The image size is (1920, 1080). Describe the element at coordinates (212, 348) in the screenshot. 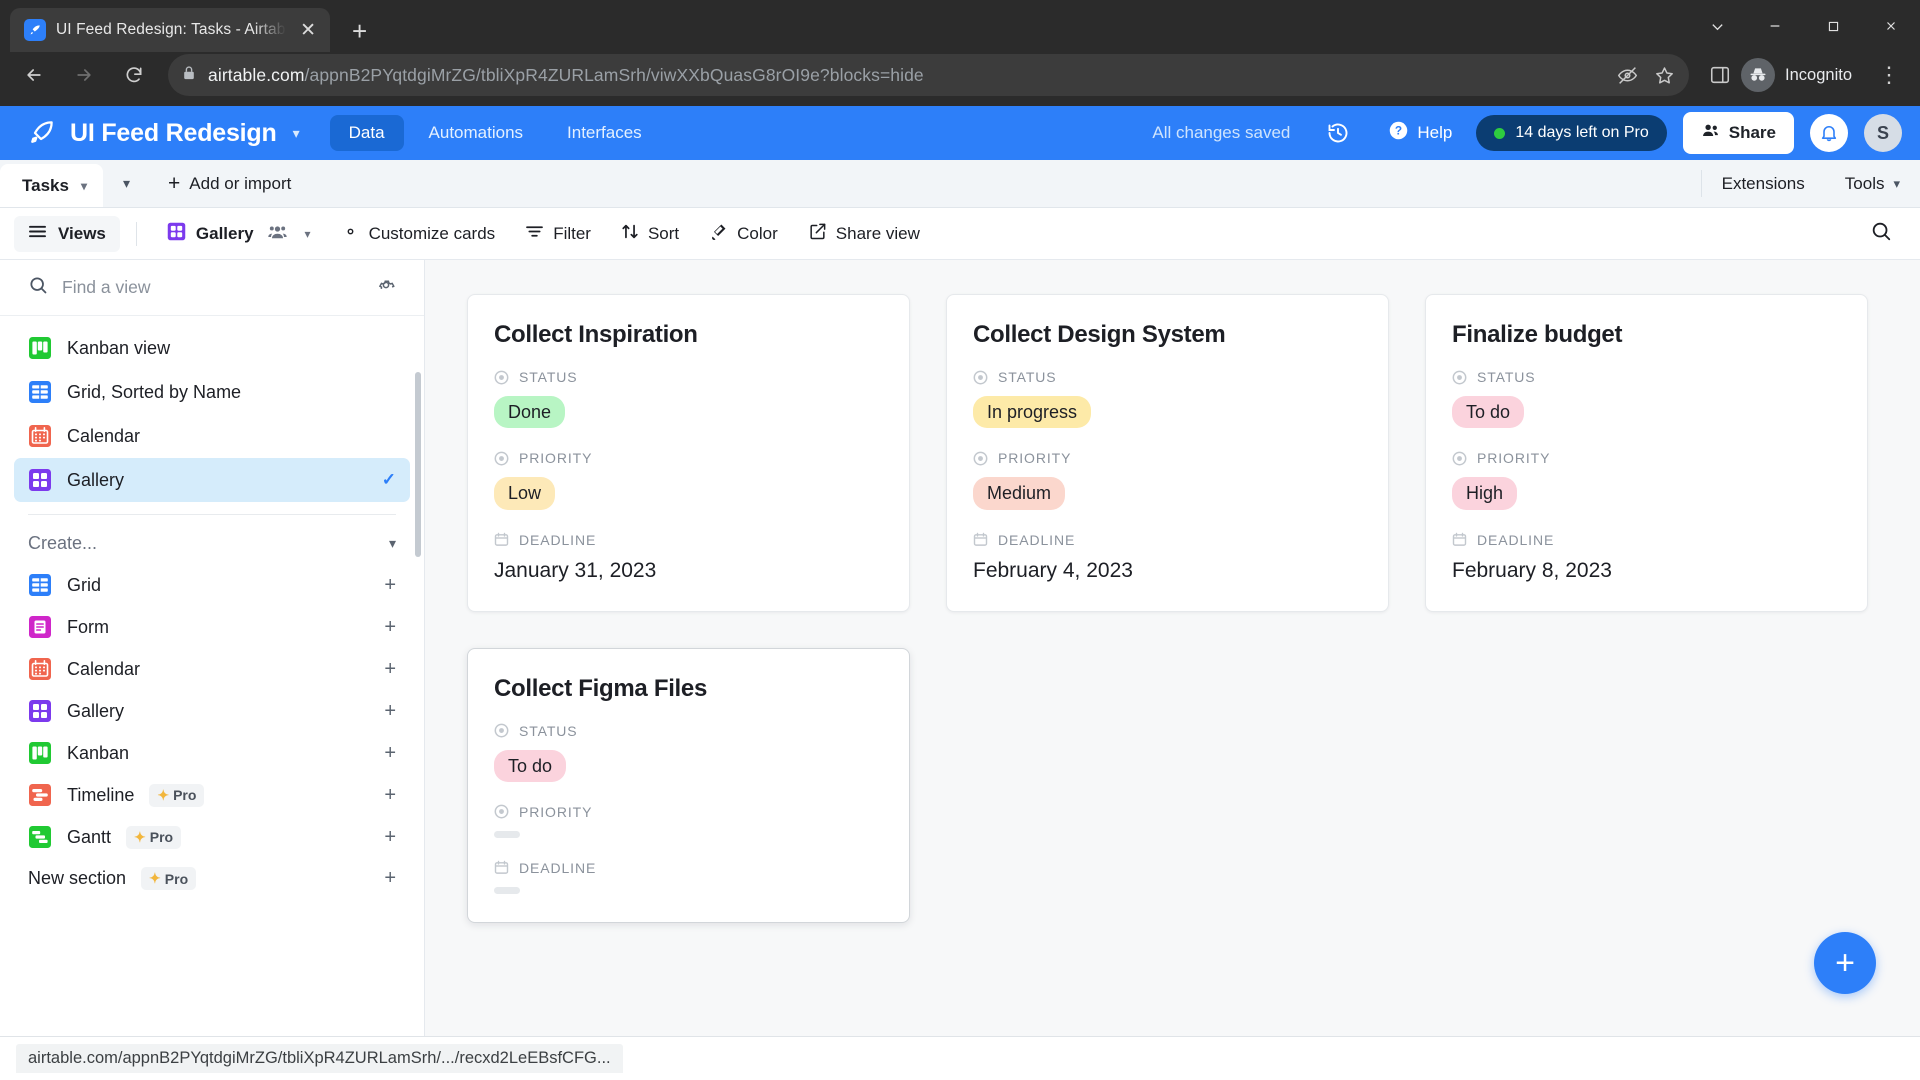

I see `sidebar-item-kanban-view: Kanban view` at that location.